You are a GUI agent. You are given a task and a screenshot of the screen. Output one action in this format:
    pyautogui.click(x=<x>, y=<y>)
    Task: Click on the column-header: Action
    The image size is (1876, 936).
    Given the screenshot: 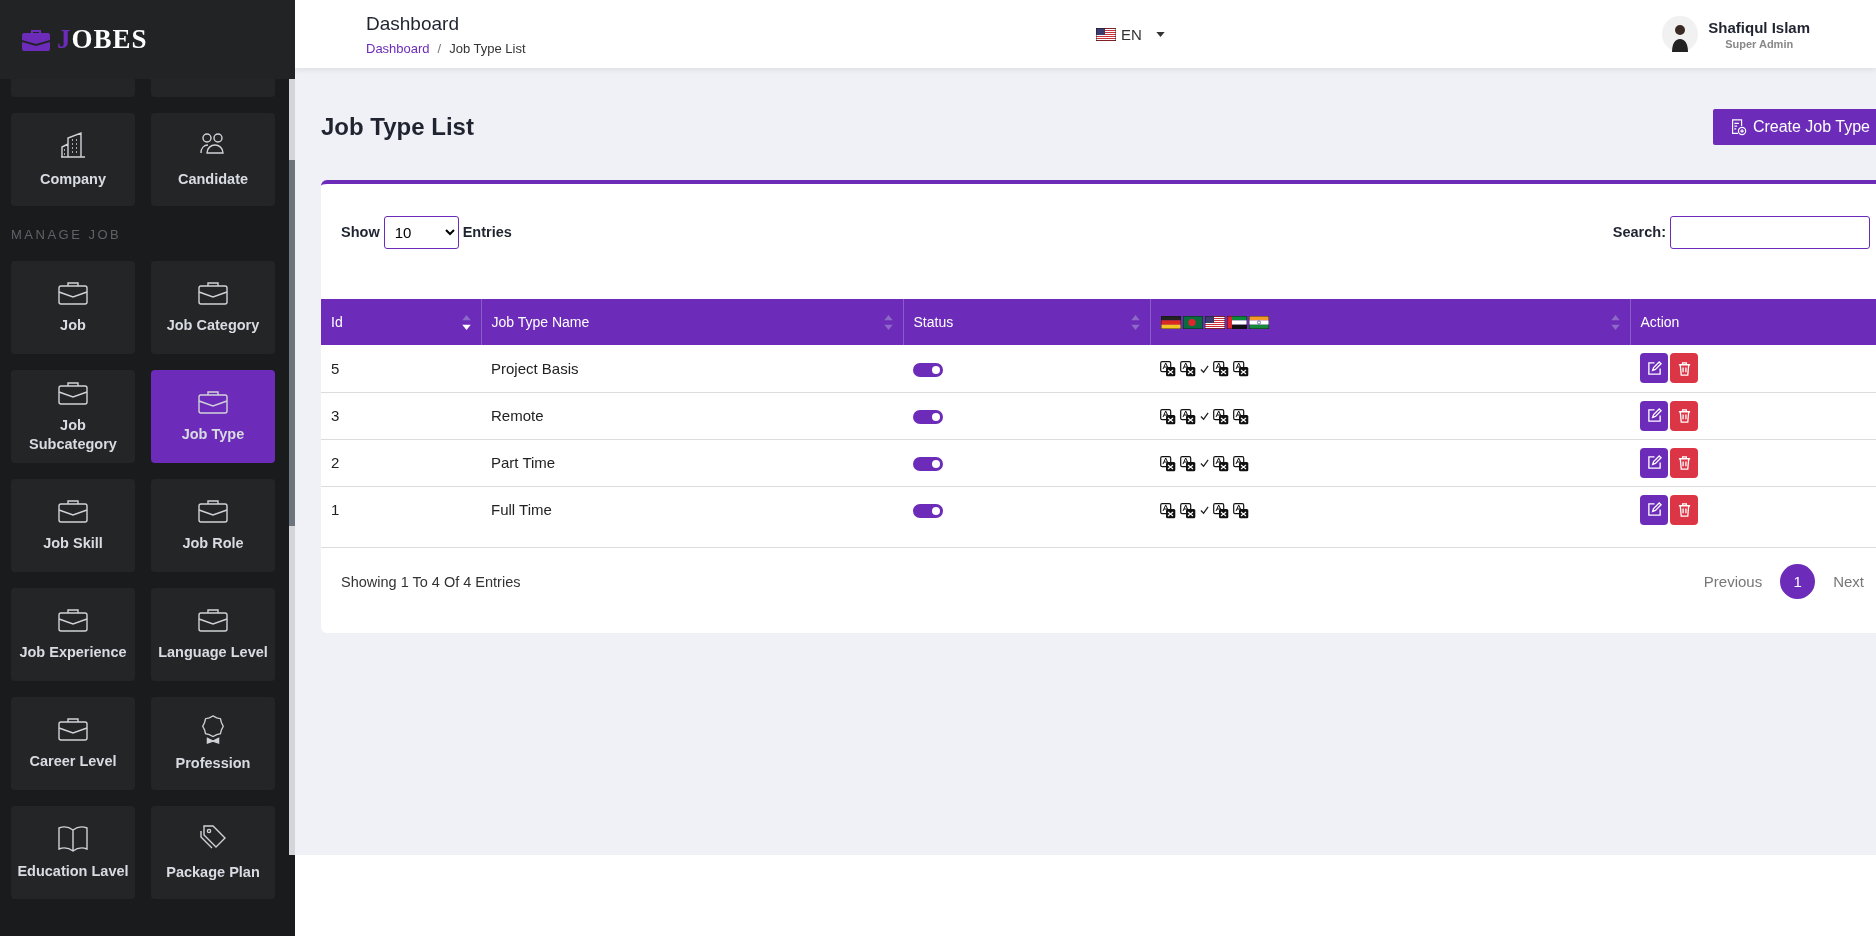 What is the action you would take?
    pyautogui.click(x=1753, y=322)
    